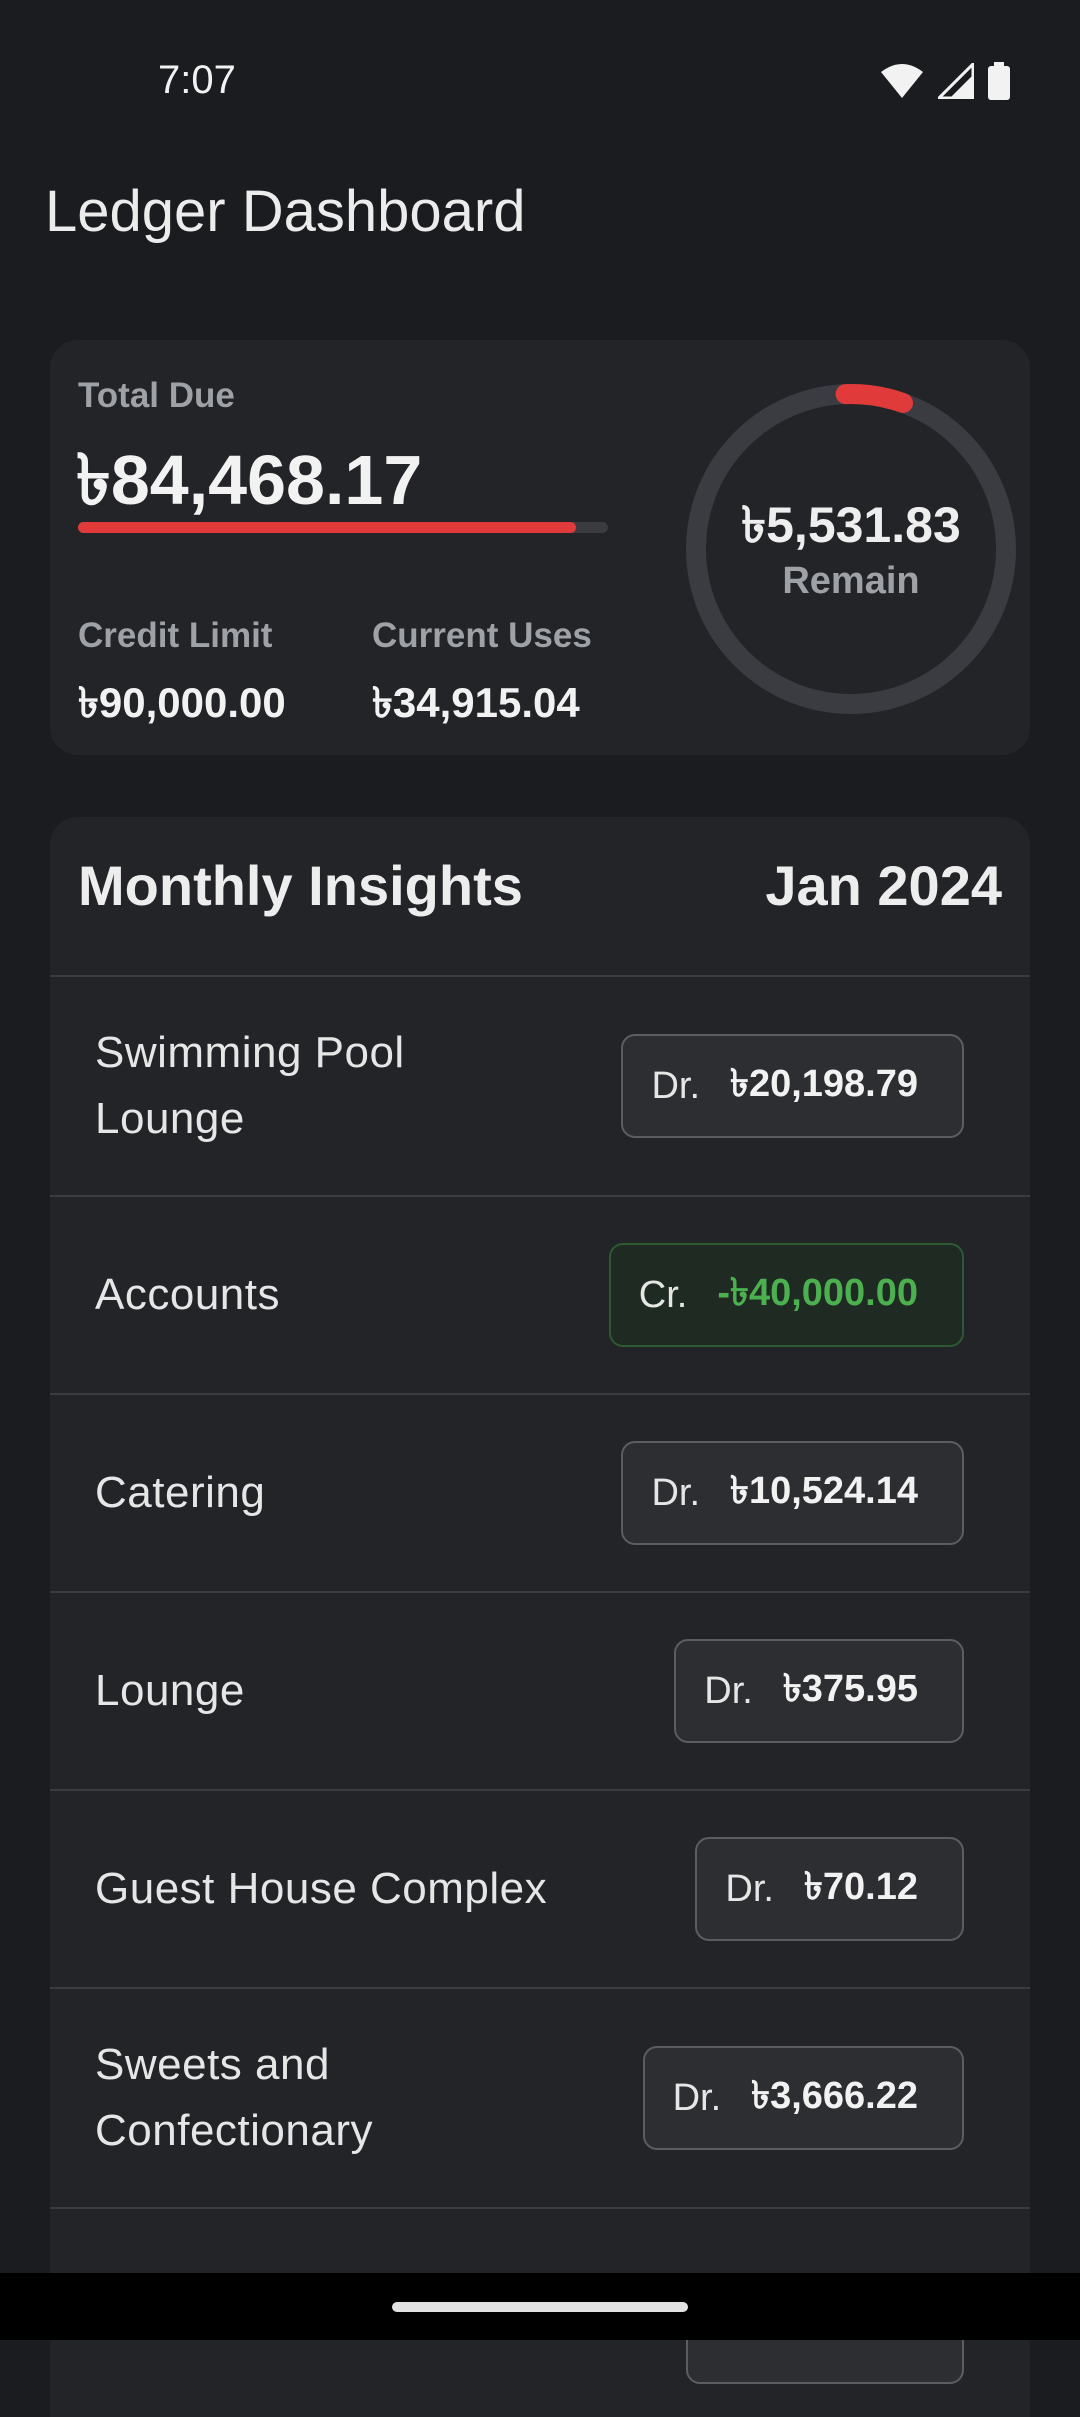 The width and height of the screenshot is (1080, 2417). I want to click on list-item-name: Swimming Pool Lounge, so click(250, 1085).